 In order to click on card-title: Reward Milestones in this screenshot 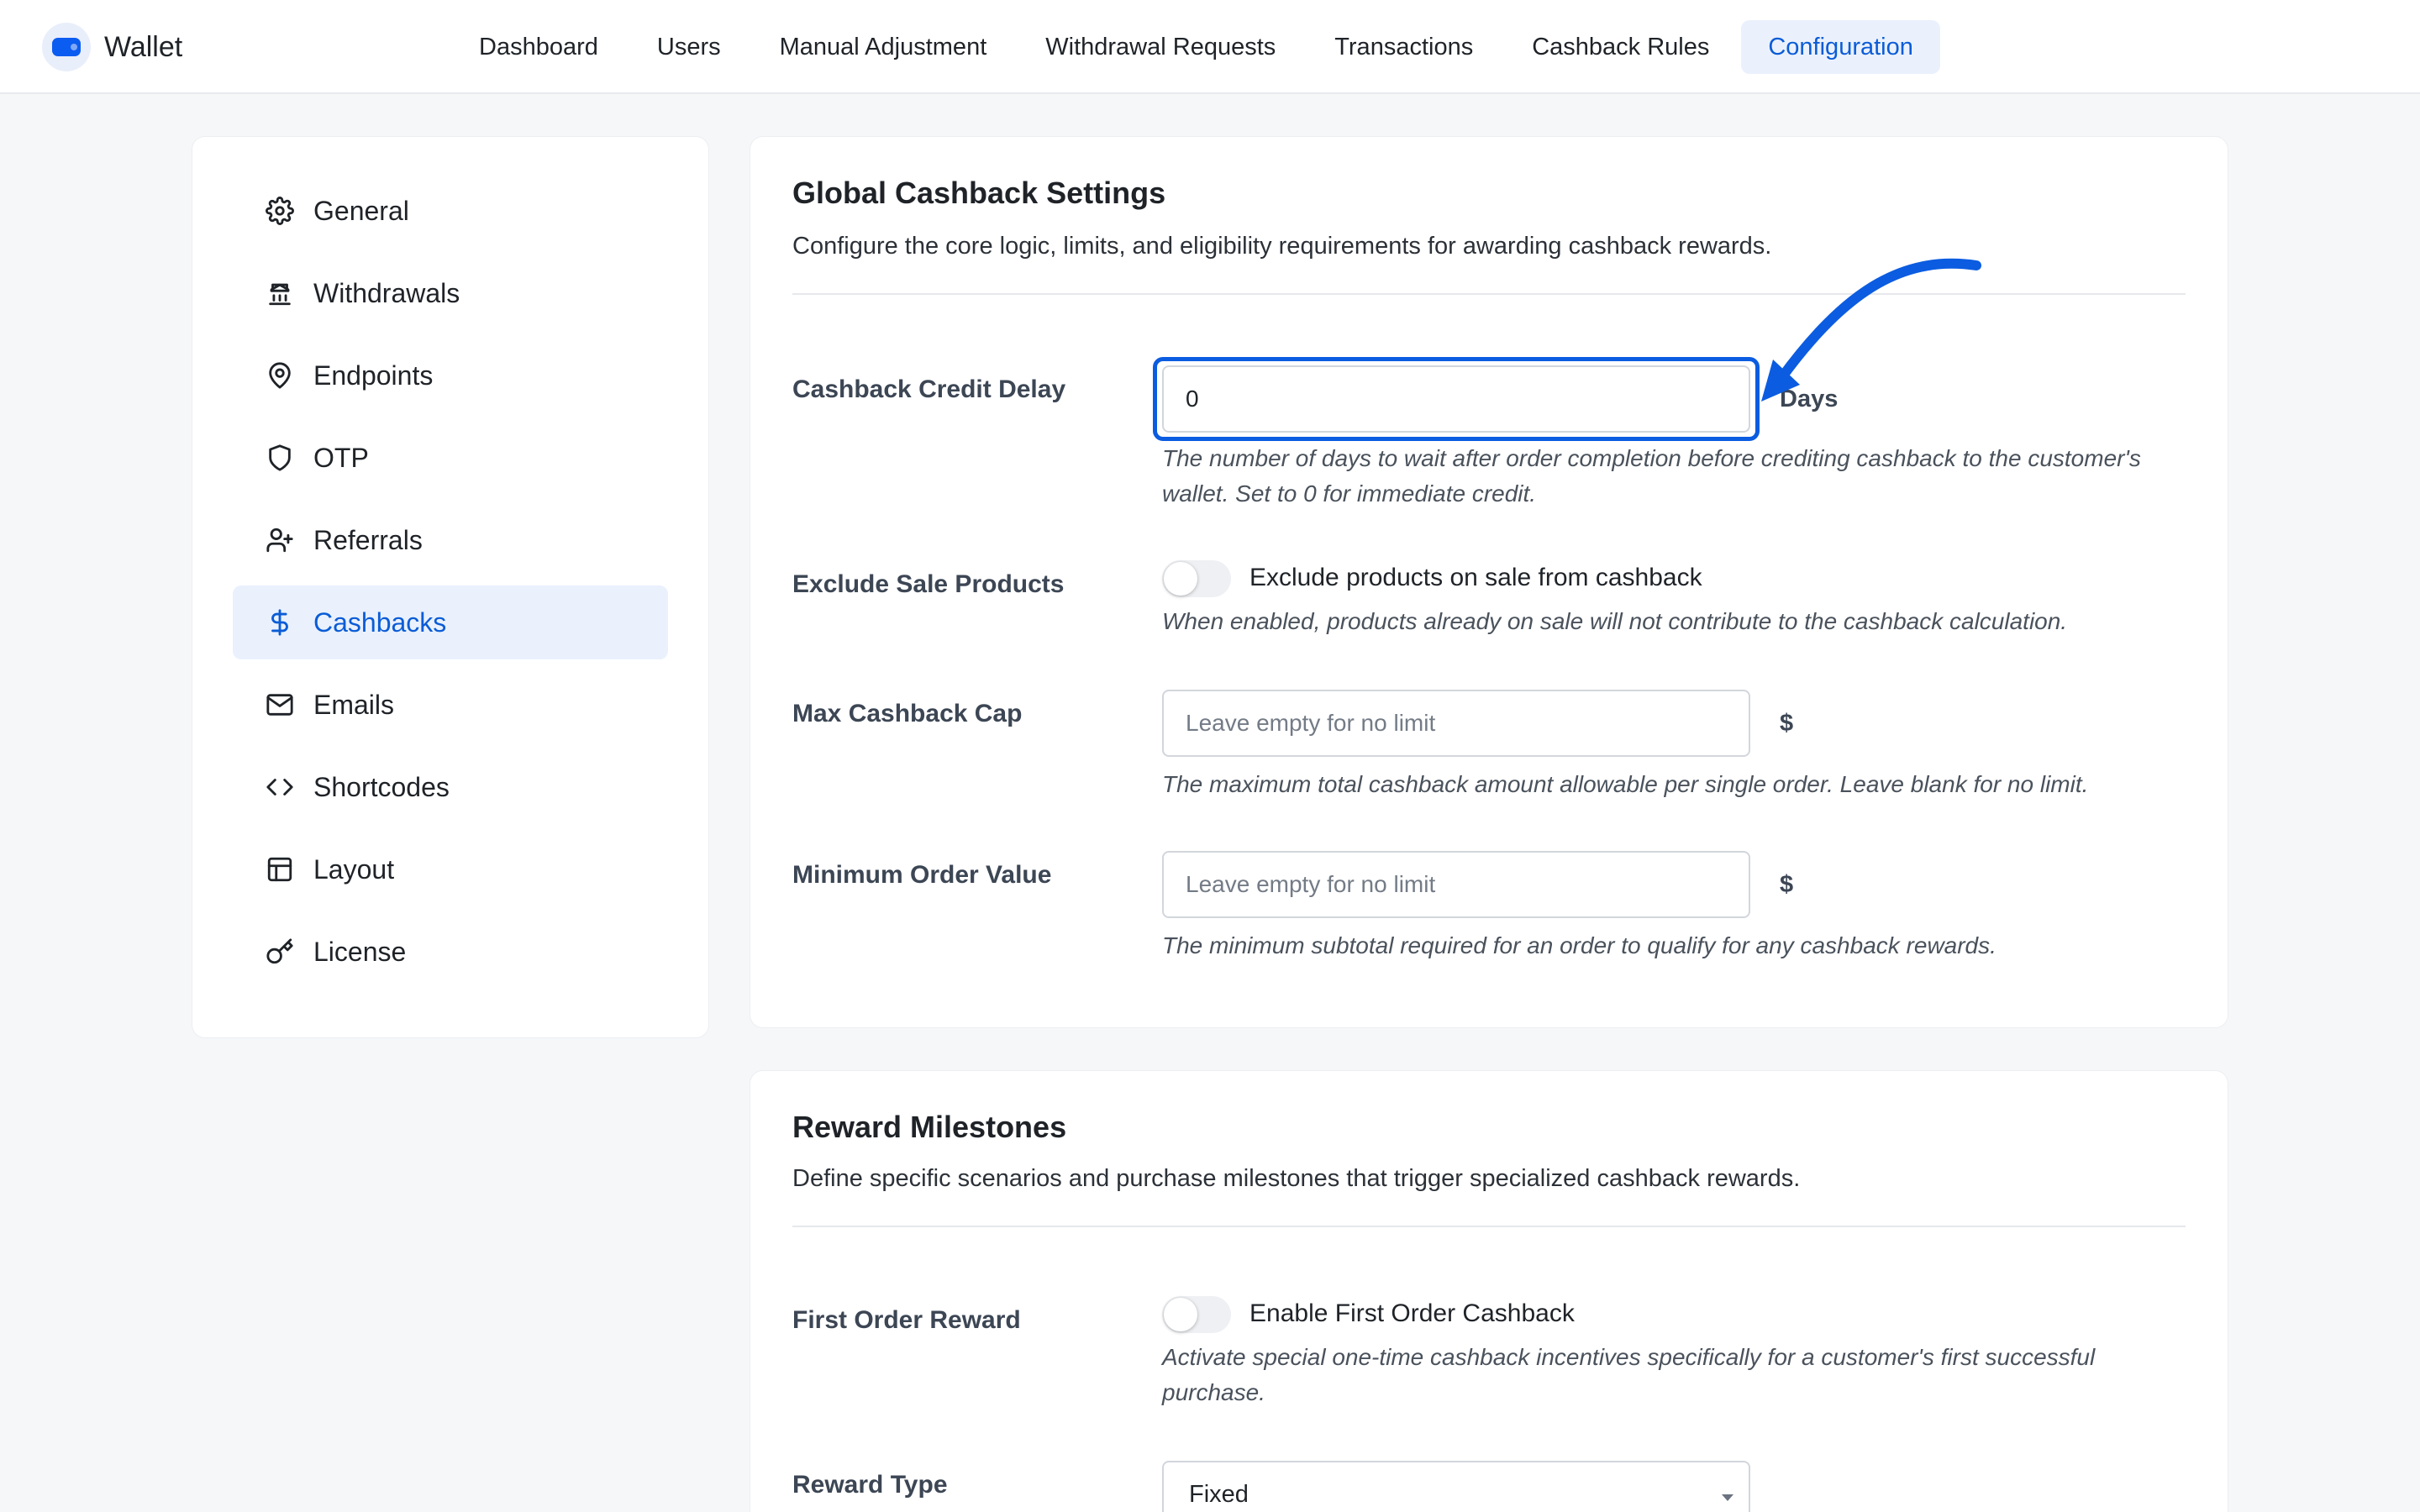, I will do `click(930, 1127)`.